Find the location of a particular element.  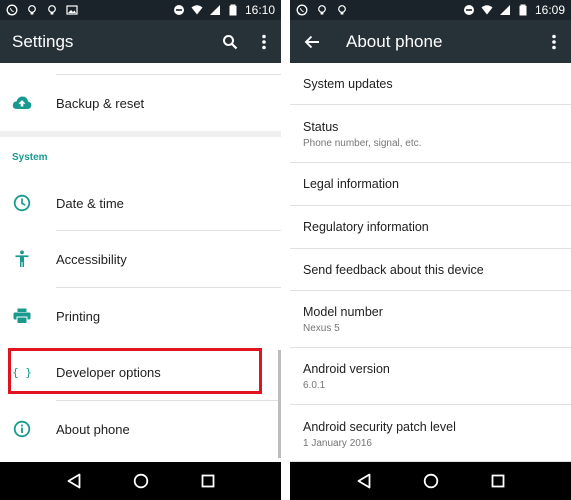

list-item-title: Regulatory information is located at coordinates (366, 227).